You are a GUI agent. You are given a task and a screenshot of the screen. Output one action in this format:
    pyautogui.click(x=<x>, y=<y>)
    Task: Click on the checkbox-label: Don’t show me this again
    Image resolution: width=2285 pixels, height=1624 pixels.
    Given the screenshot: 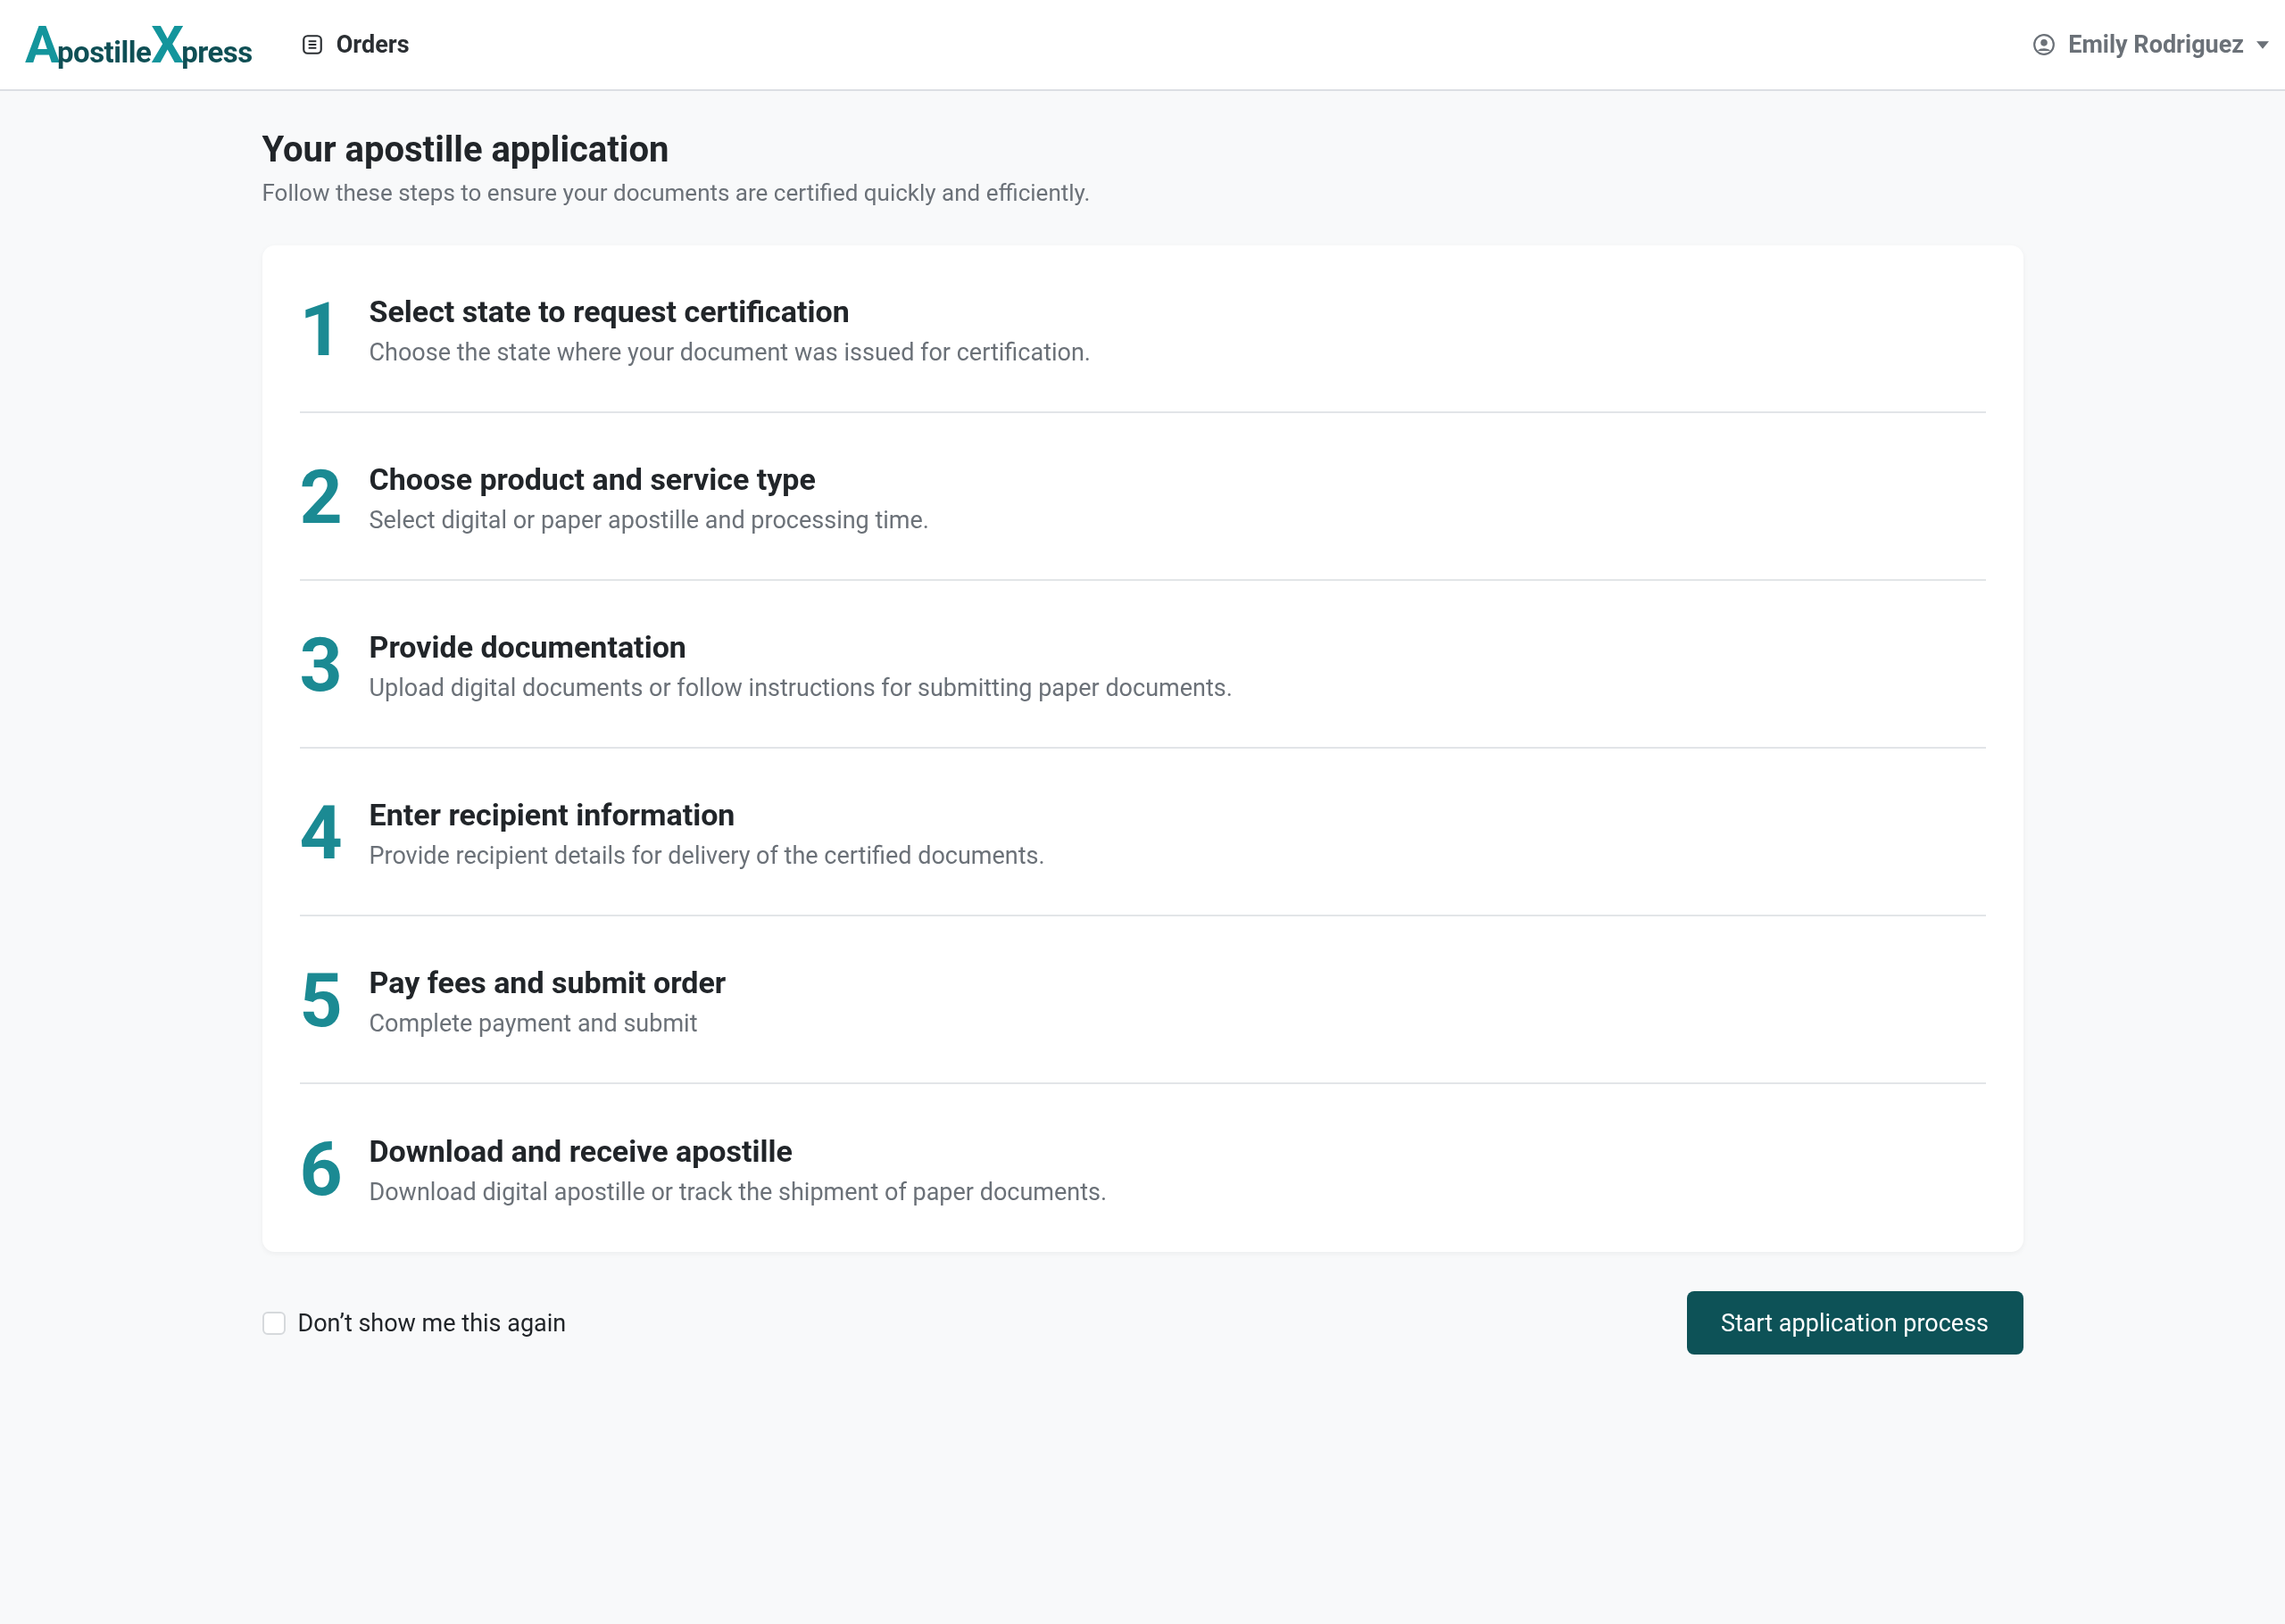 What is the action you would take?
    pyautogui.click(x=432, y=1323)
    